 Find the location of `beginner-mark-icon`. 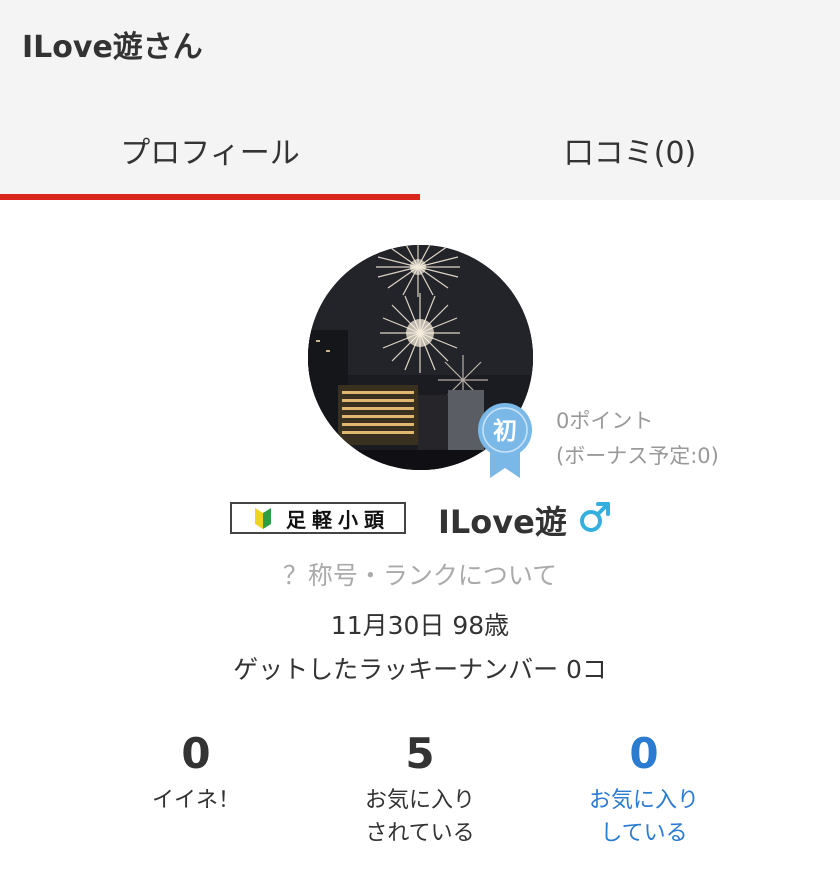

beginner-mark-icon is located at coordinates (263, 518).